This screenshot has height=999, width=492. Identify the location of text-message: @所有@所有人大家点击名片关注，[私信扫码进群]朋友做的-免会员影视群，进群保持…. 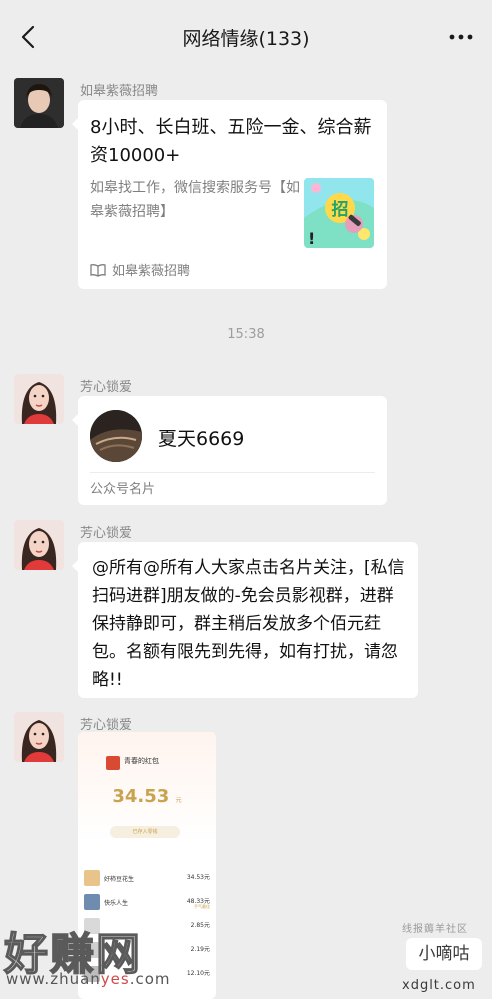
(245, 620).